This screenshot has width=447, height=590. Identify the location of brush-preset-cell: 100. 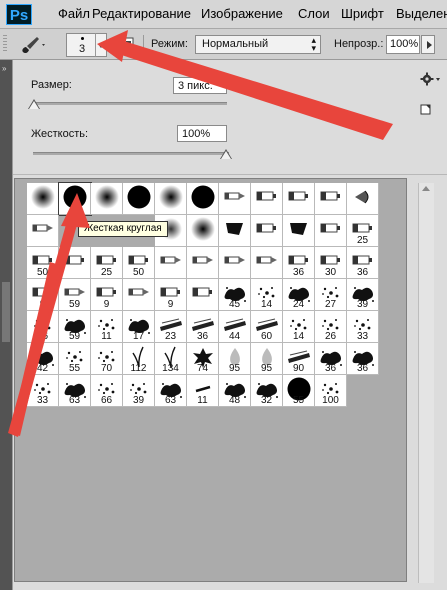
(331, 391).